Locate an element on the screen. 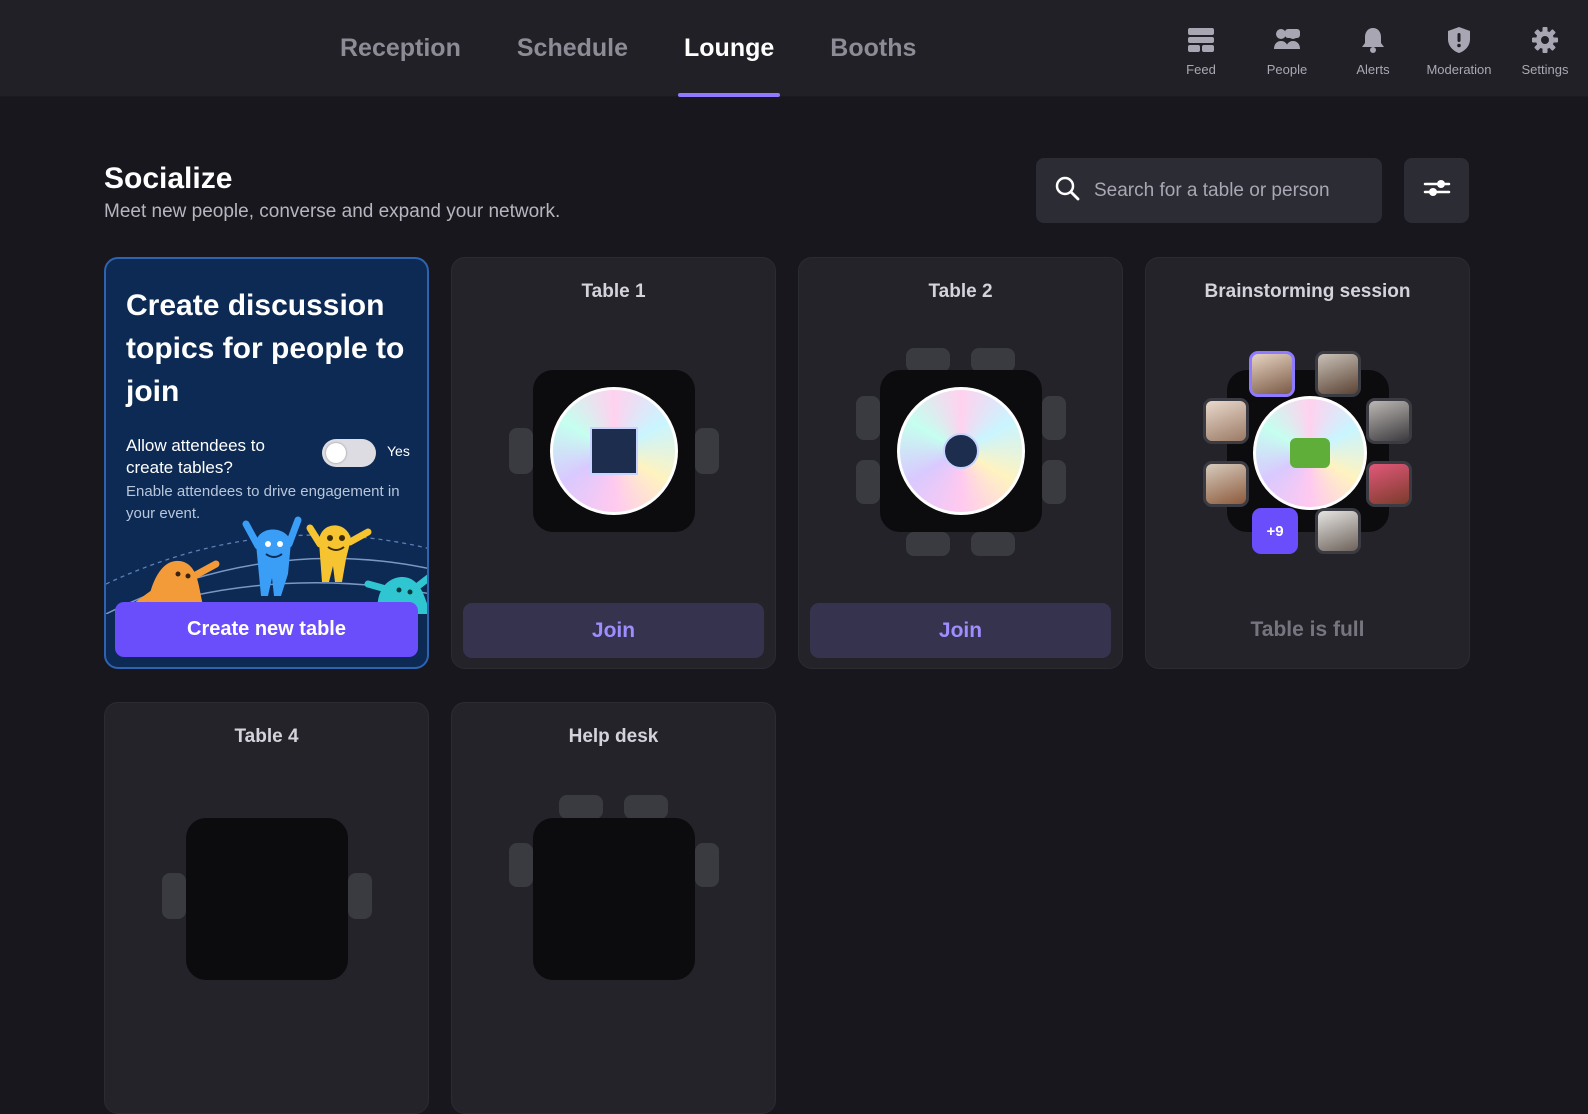 The height and width of the screenshot is (1114, 1588). page-title: Socialize is located at coordinates (168, 178).